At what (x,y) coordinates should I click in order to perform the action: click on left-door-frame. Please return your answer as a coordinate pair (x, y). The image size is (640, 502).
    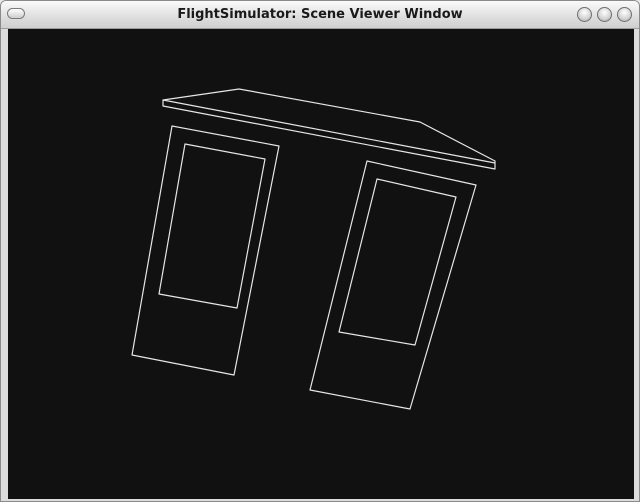
    Looking at the image, I should click on (205, 250).